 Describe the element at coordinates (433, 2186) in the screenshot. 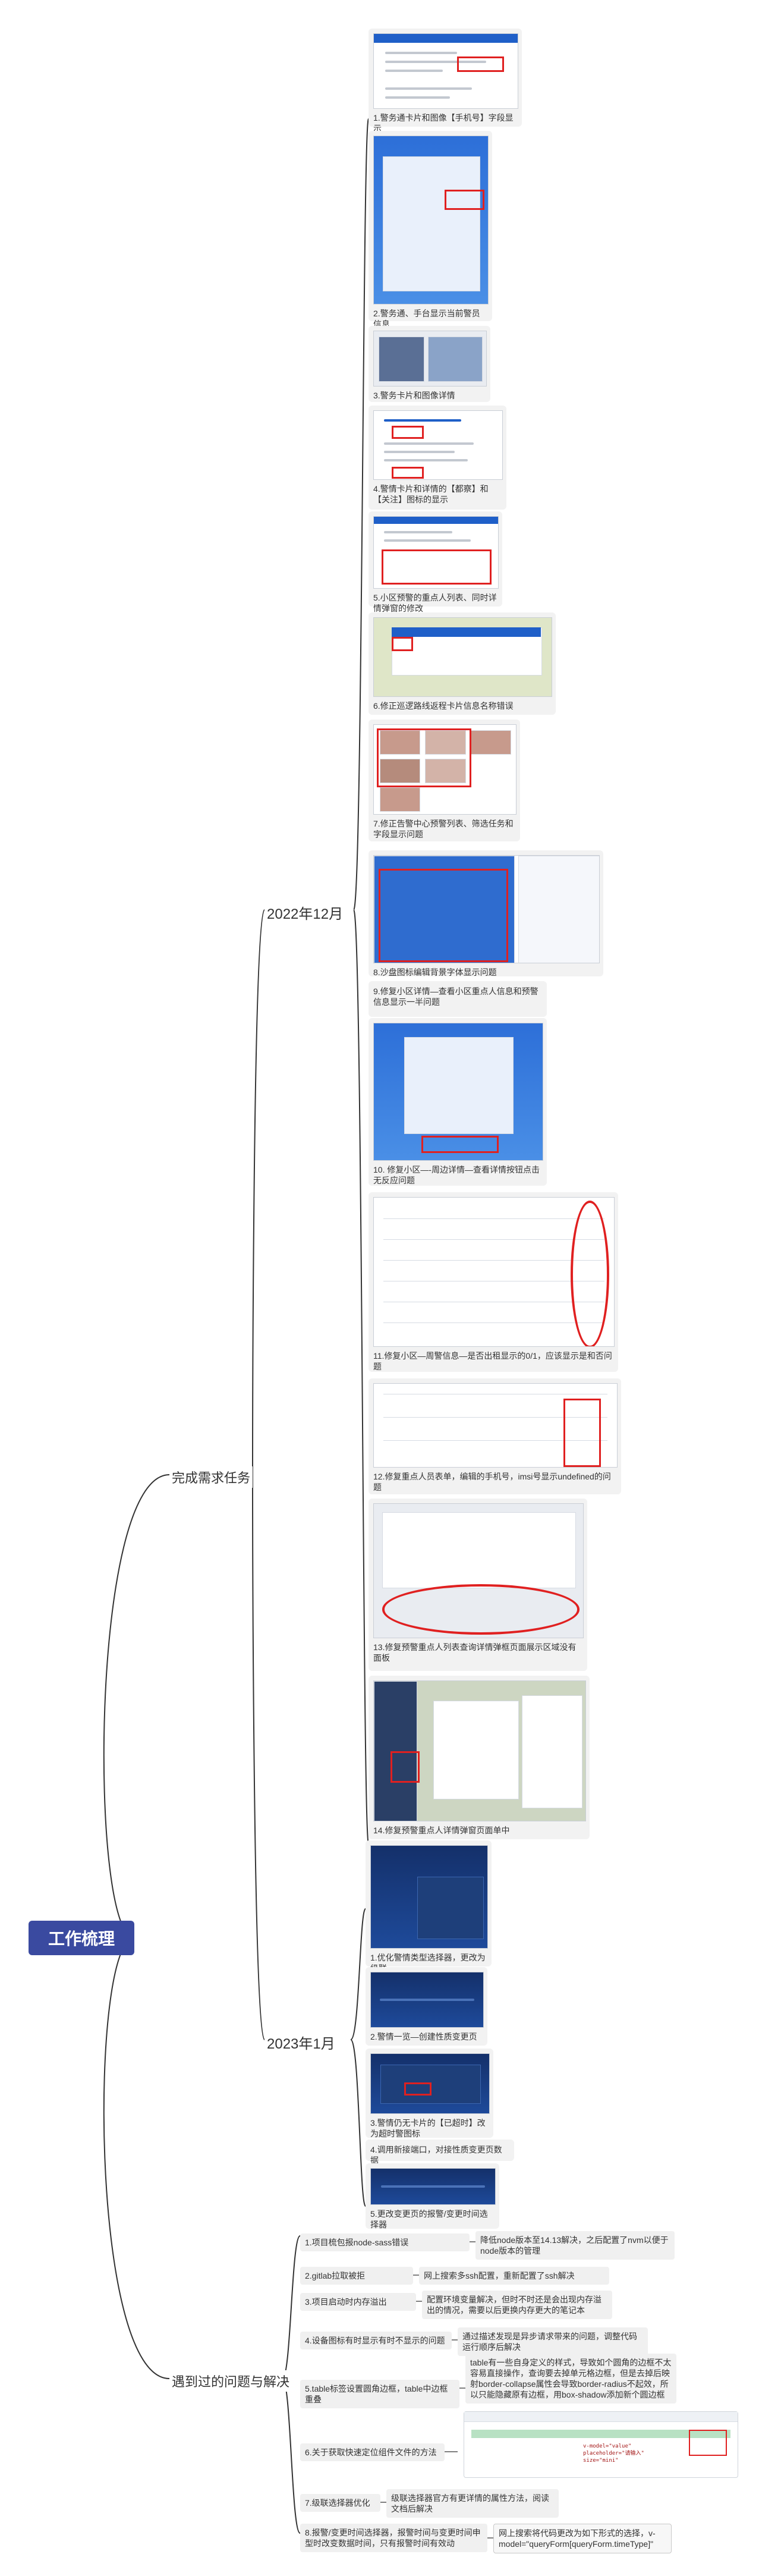

I see `screenshot-time-picker` at that location.